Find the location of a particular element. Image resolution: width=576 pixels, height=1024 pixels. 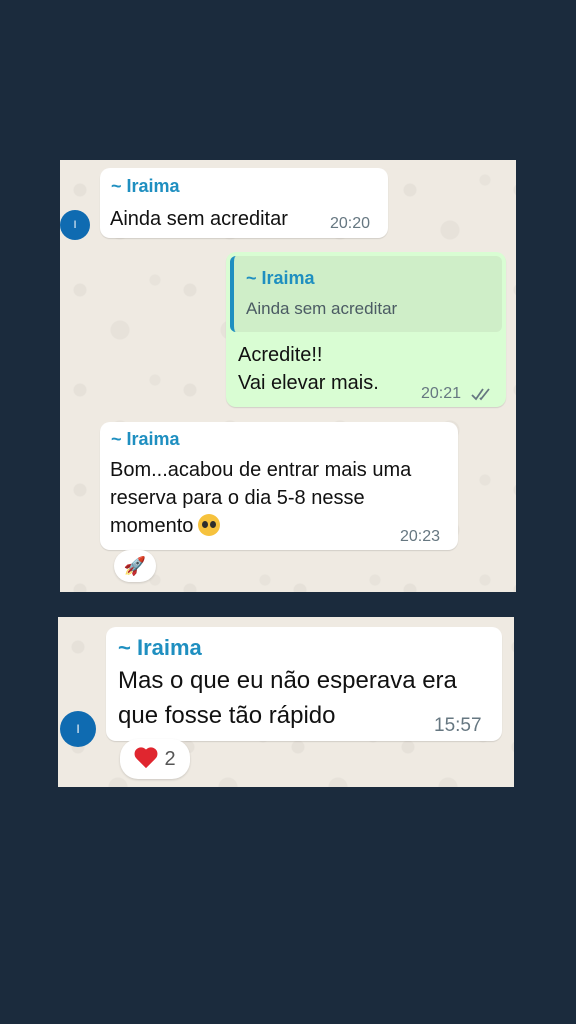

message-text-line-2: que fosse tão rápido is located at coordinates (227, 715).